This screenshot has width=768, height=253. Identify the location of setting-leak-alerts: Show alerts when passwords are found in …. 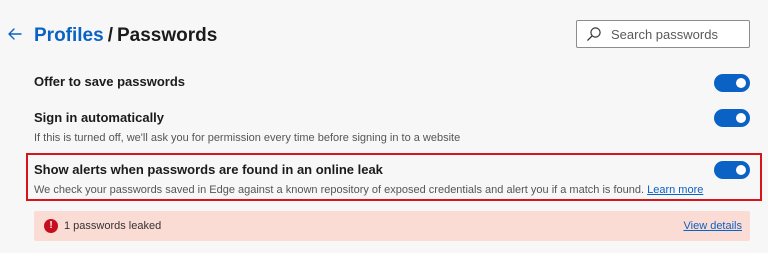
(392, 179).